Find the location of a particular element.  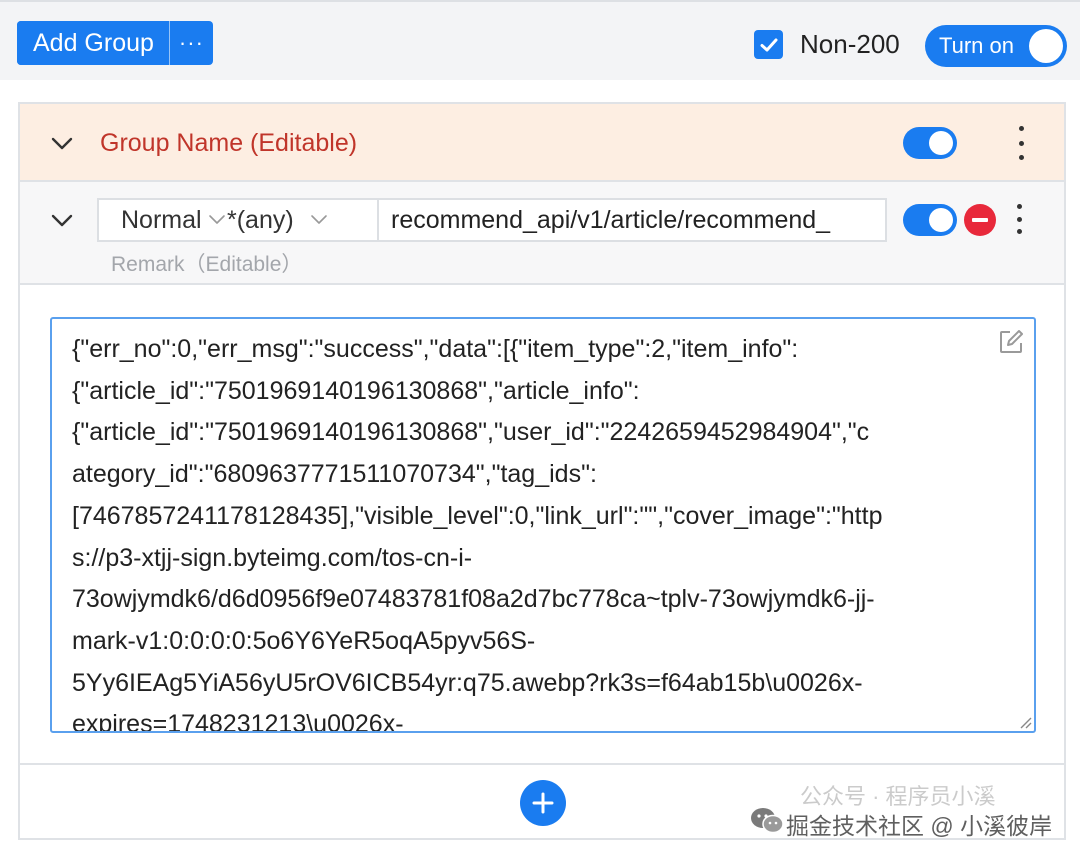

wechat-icon is located at coordinates (767, 821).